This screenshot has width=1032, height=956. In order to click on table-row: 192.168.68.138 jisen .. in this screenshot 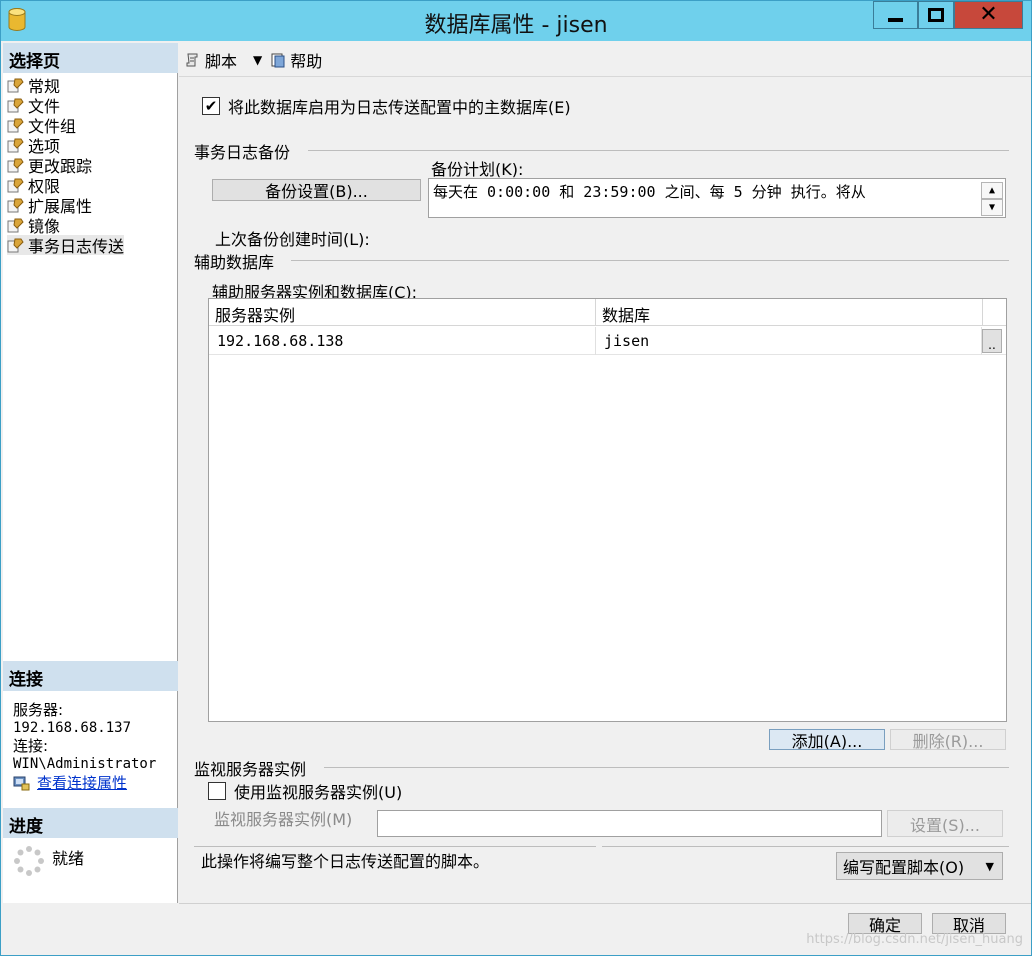, I will do `click(607, 341)`.